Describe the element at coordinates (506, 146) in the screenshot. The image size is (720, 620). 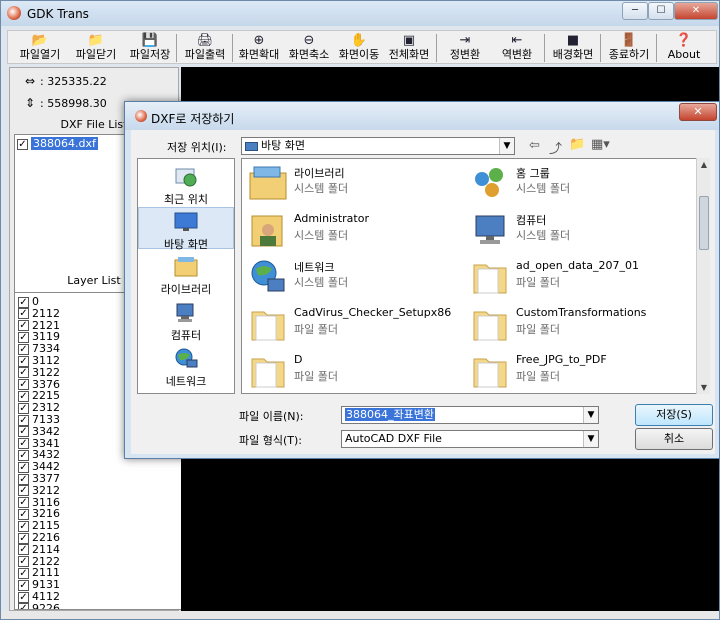
I see `chevron-down-icon: ▼` at that location.